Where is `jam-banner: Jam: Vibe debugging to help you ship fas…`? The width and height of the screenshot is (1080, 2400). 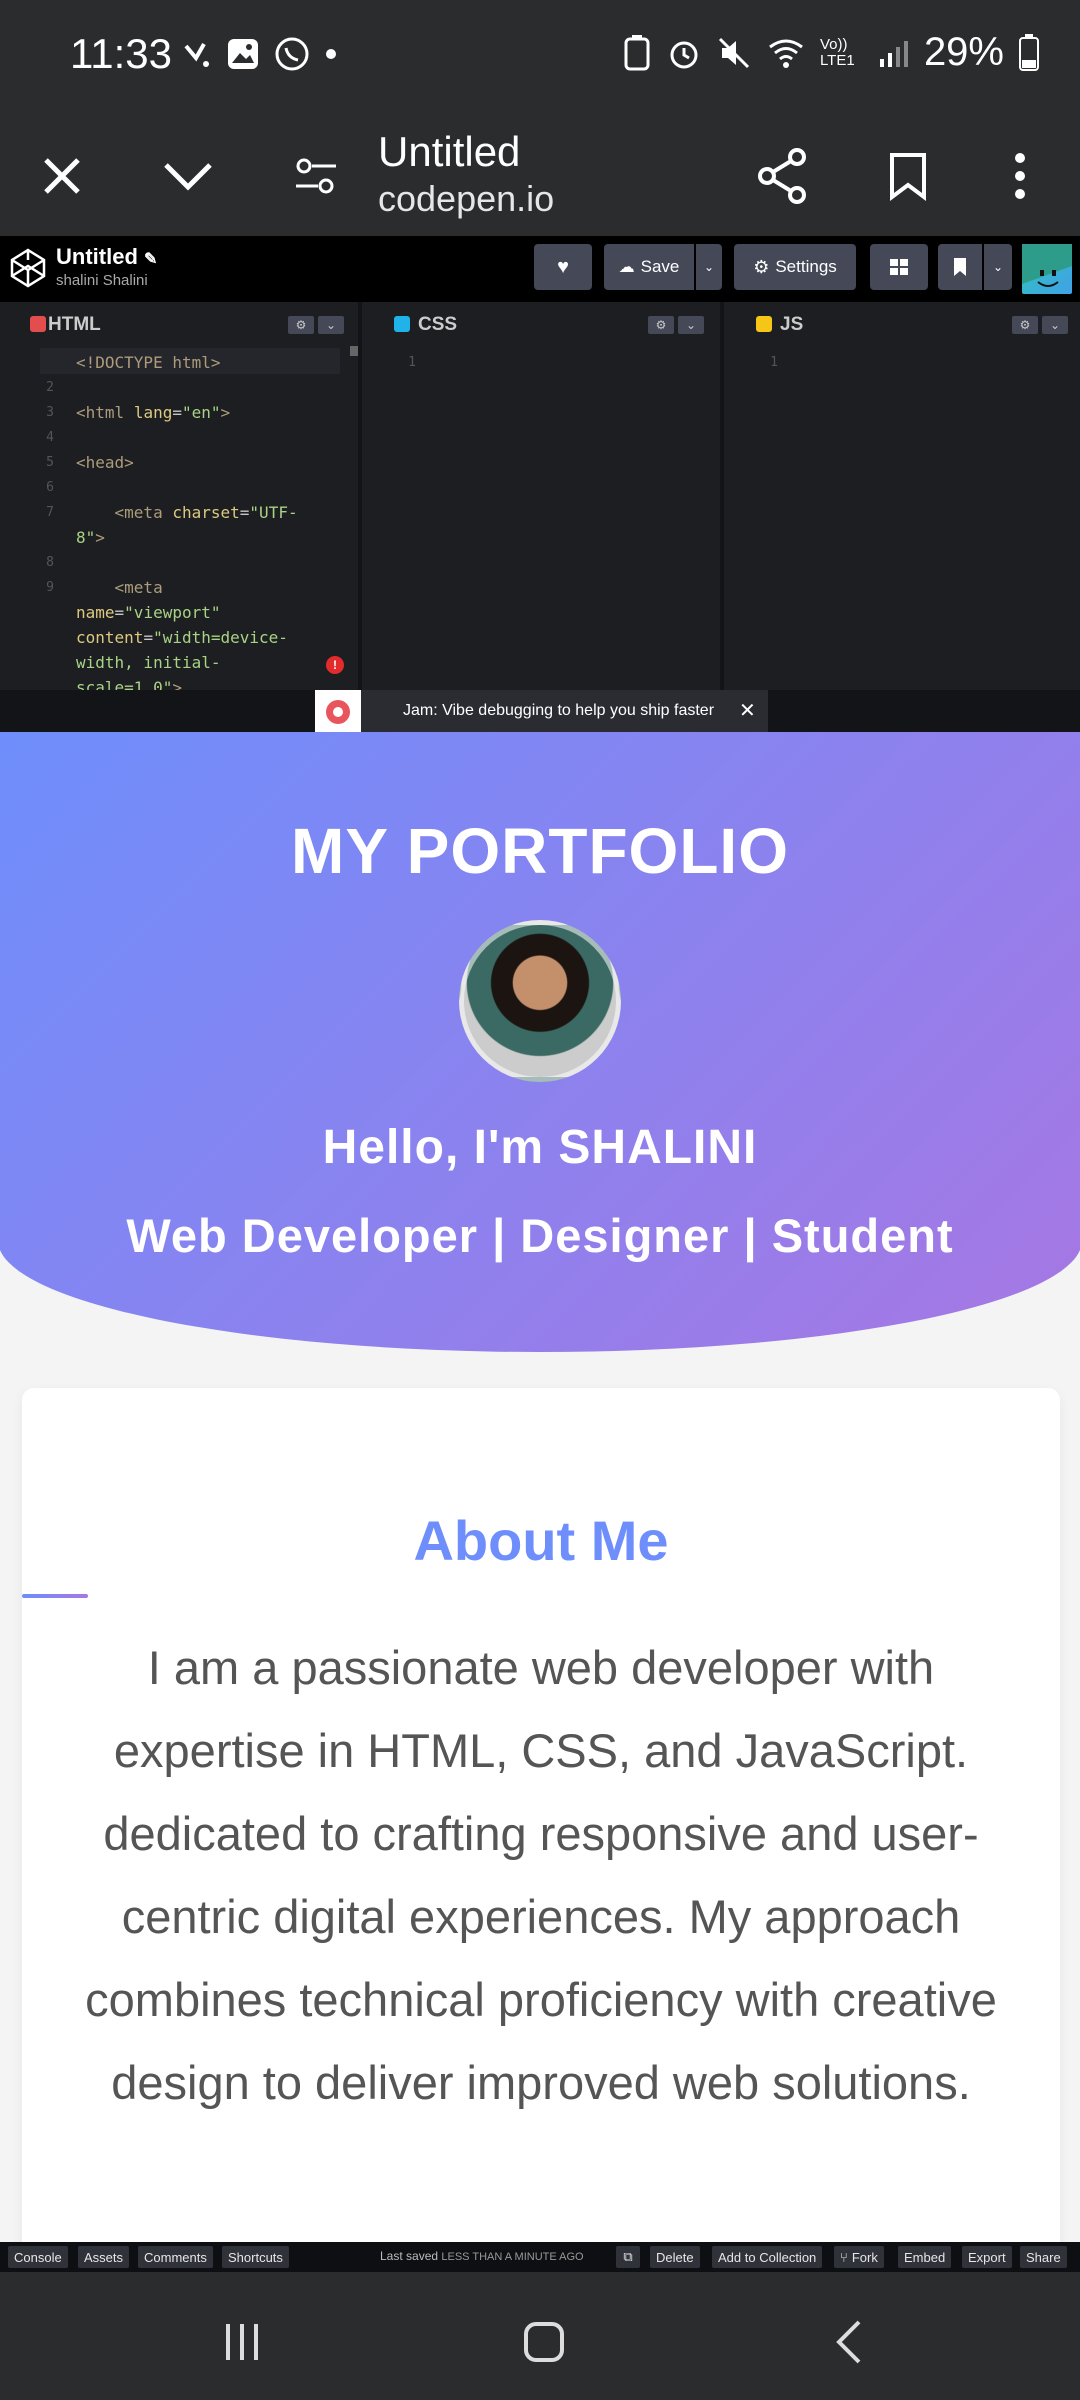 jam-banner: Jam: Vibe debugging to help you ship fas… is located at coordinates (541, 711).